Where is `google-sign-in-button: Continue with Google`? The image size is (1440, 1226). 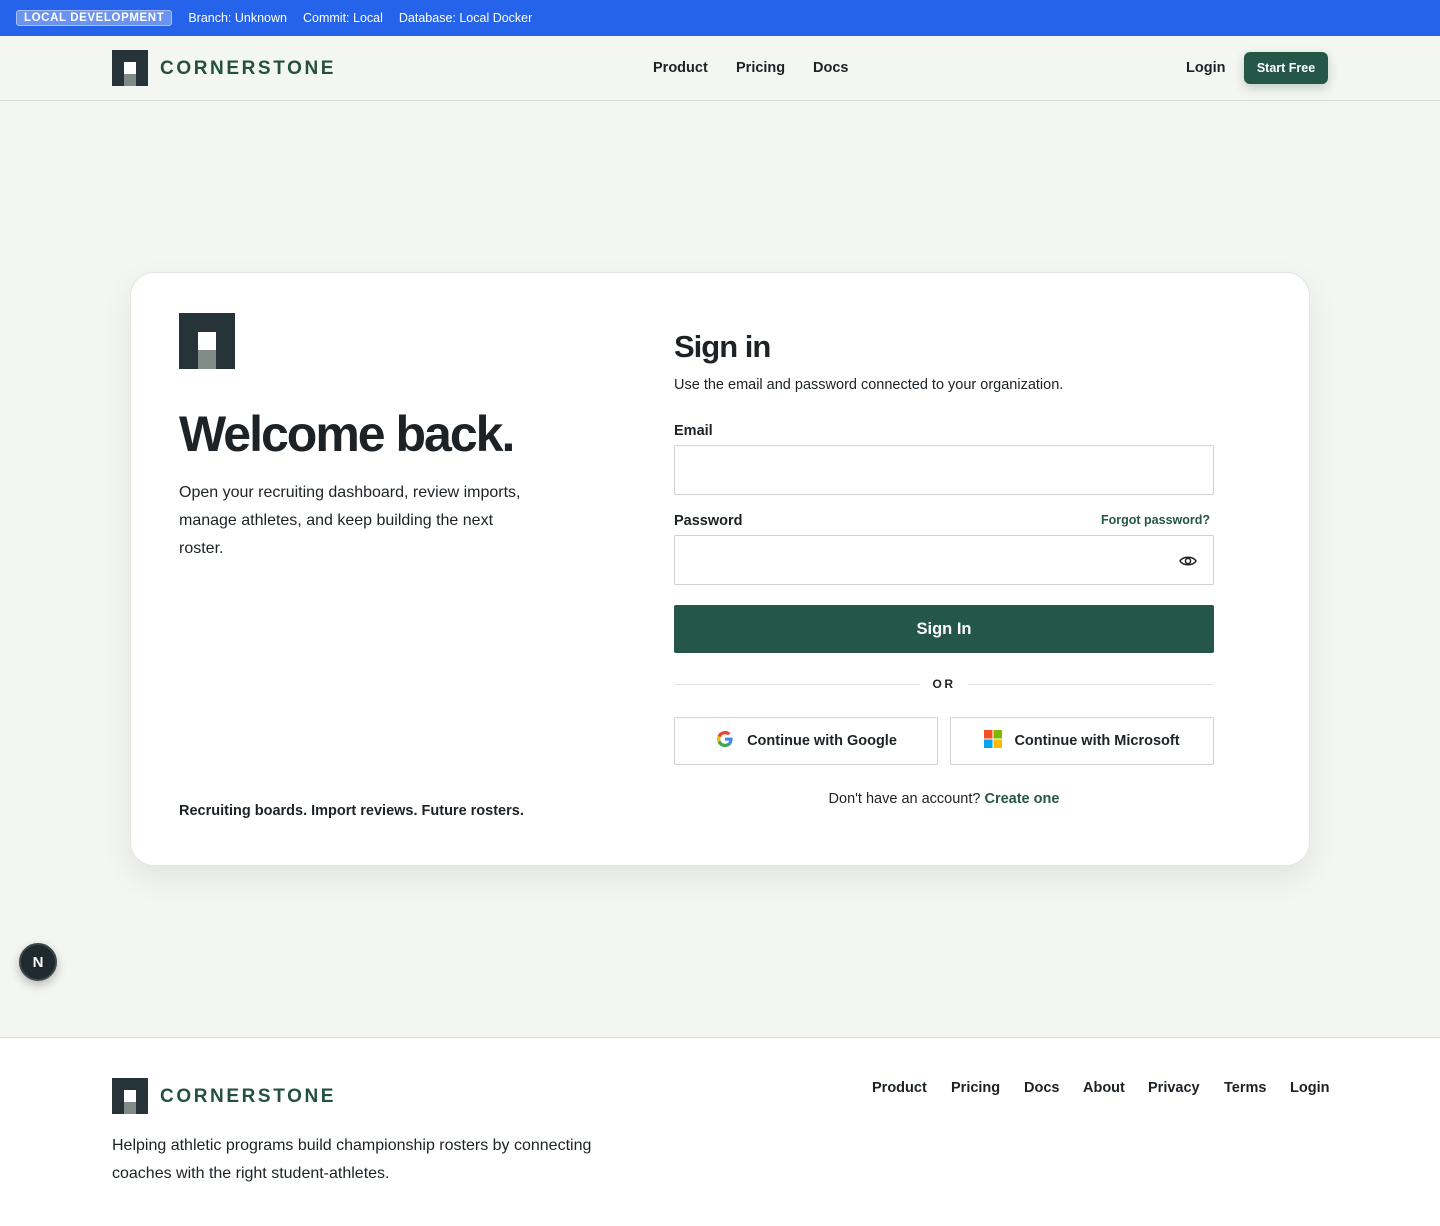
google-sign-in-button: Continue with Google is located at coordinates (806, 741).